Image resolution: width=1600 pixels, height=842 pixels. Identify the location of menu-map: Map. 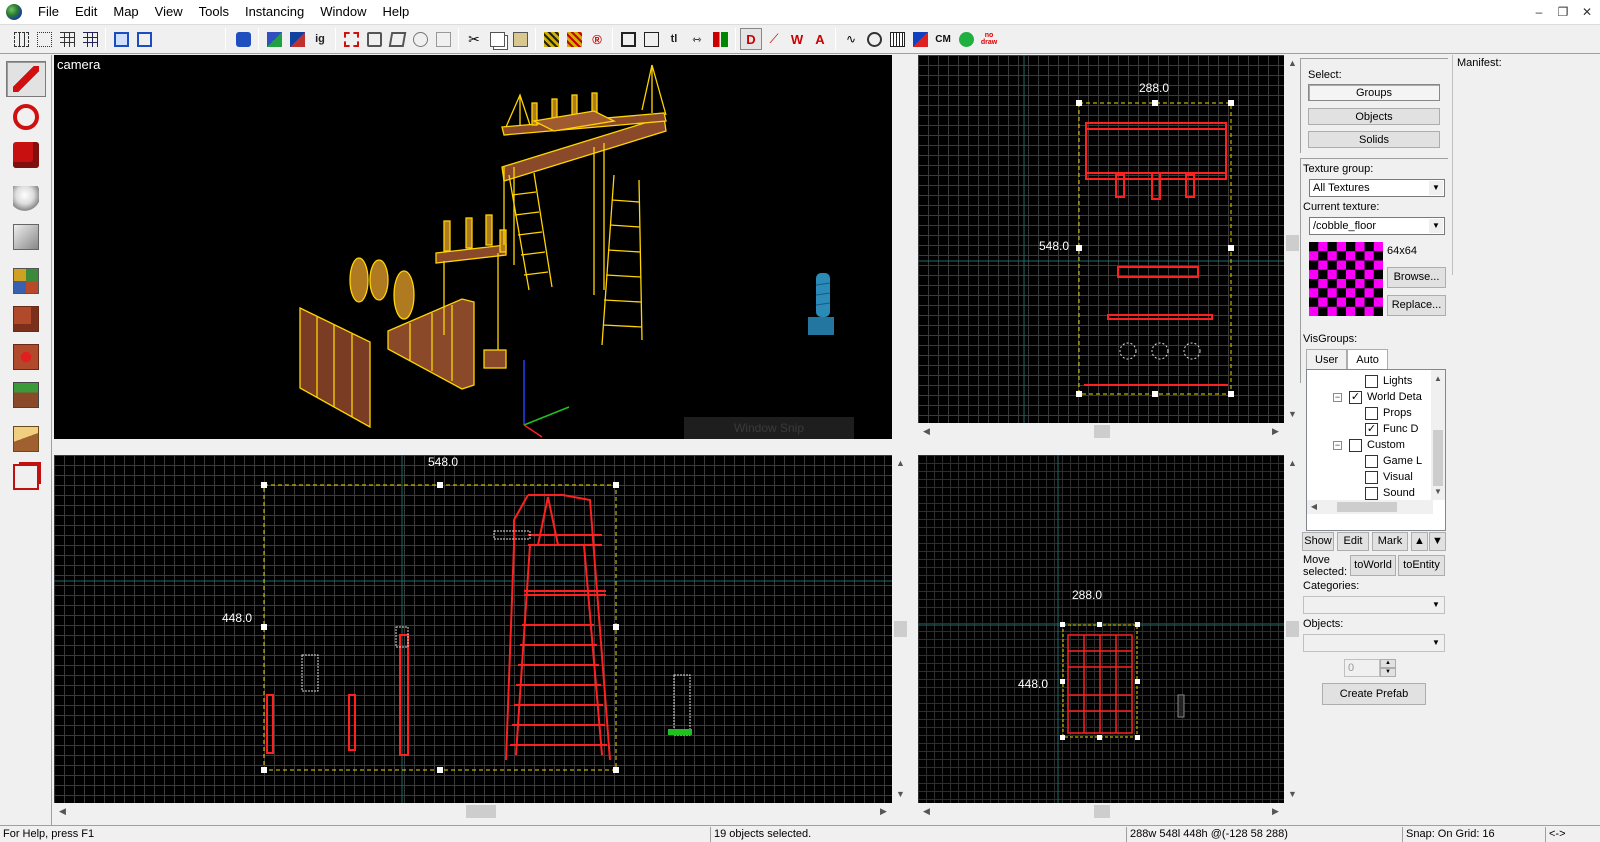
(125, 12).